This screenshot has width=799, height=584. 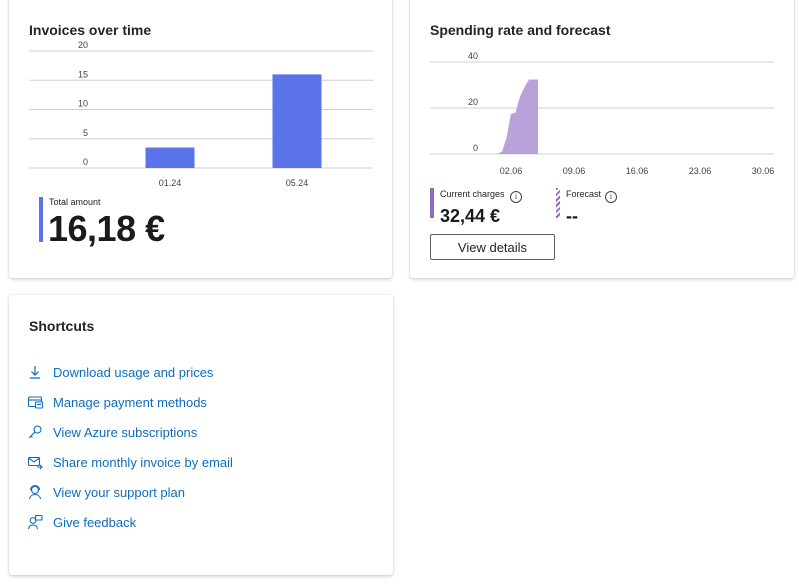 I want to click on y-tick-label: 10, so click(x=83, y=104).